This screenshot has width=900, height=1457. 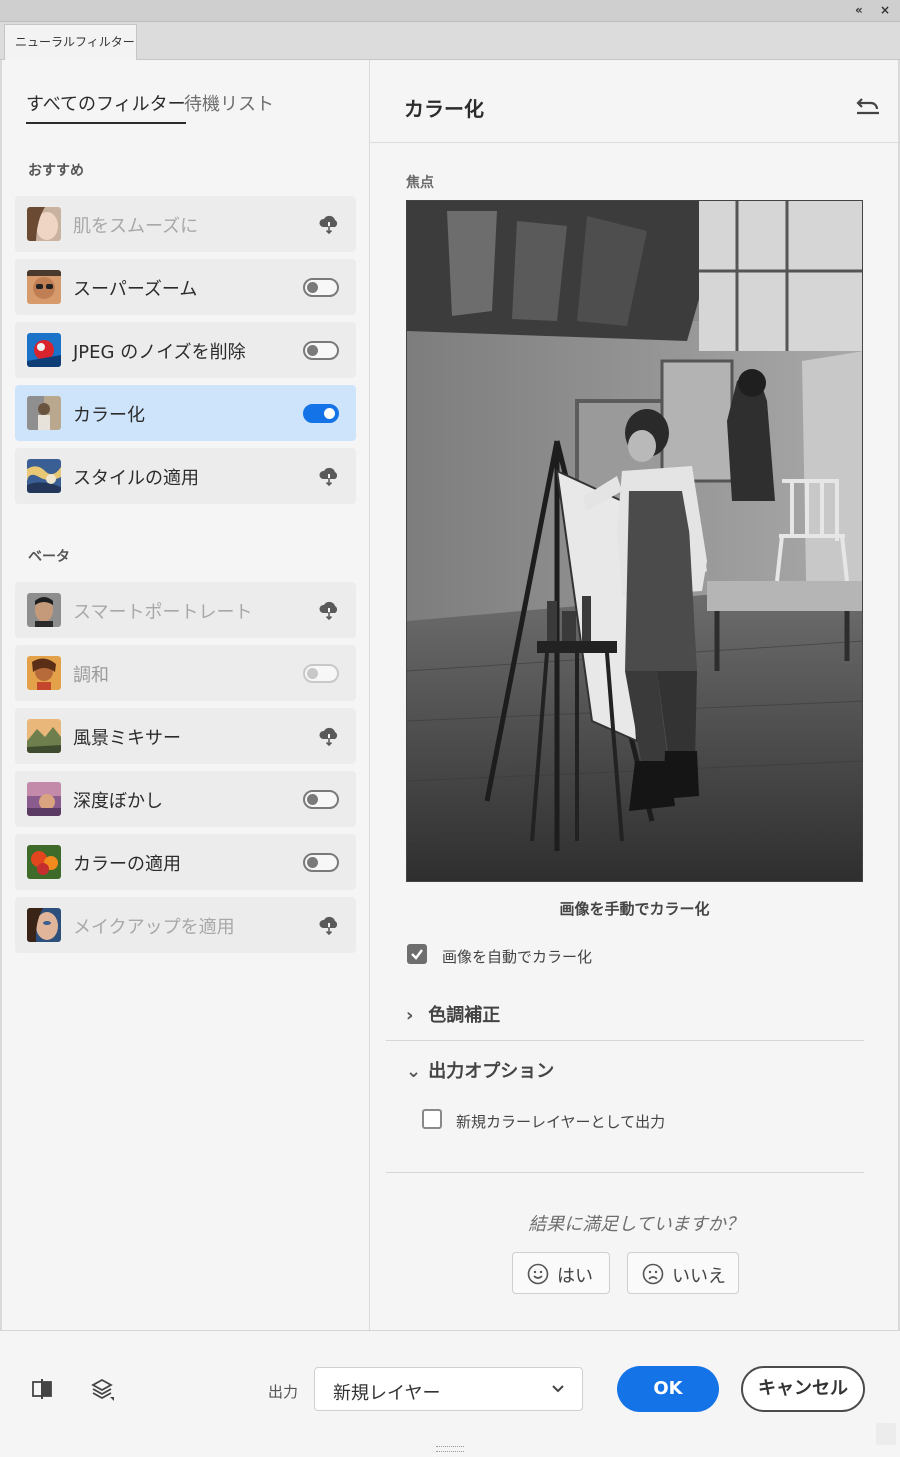 I want to click on auto-colorize-label: 画像を自動でカラー化, so click(x=517, y=957).